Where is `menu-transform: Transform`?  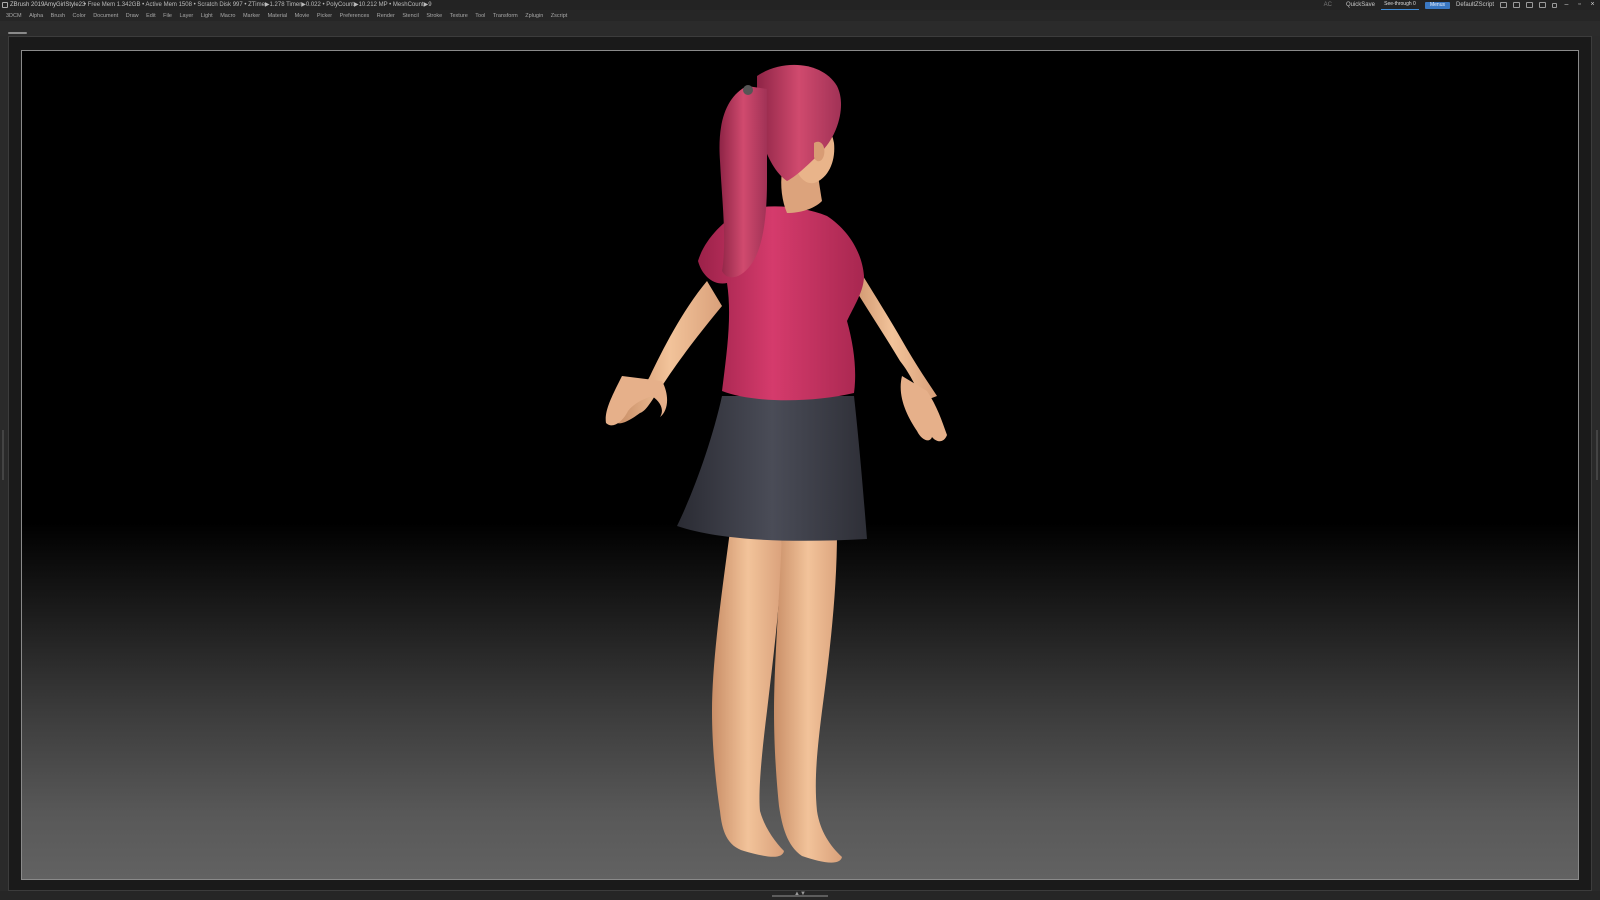
menu-transform: Transform is located at coordinates (505, 16).